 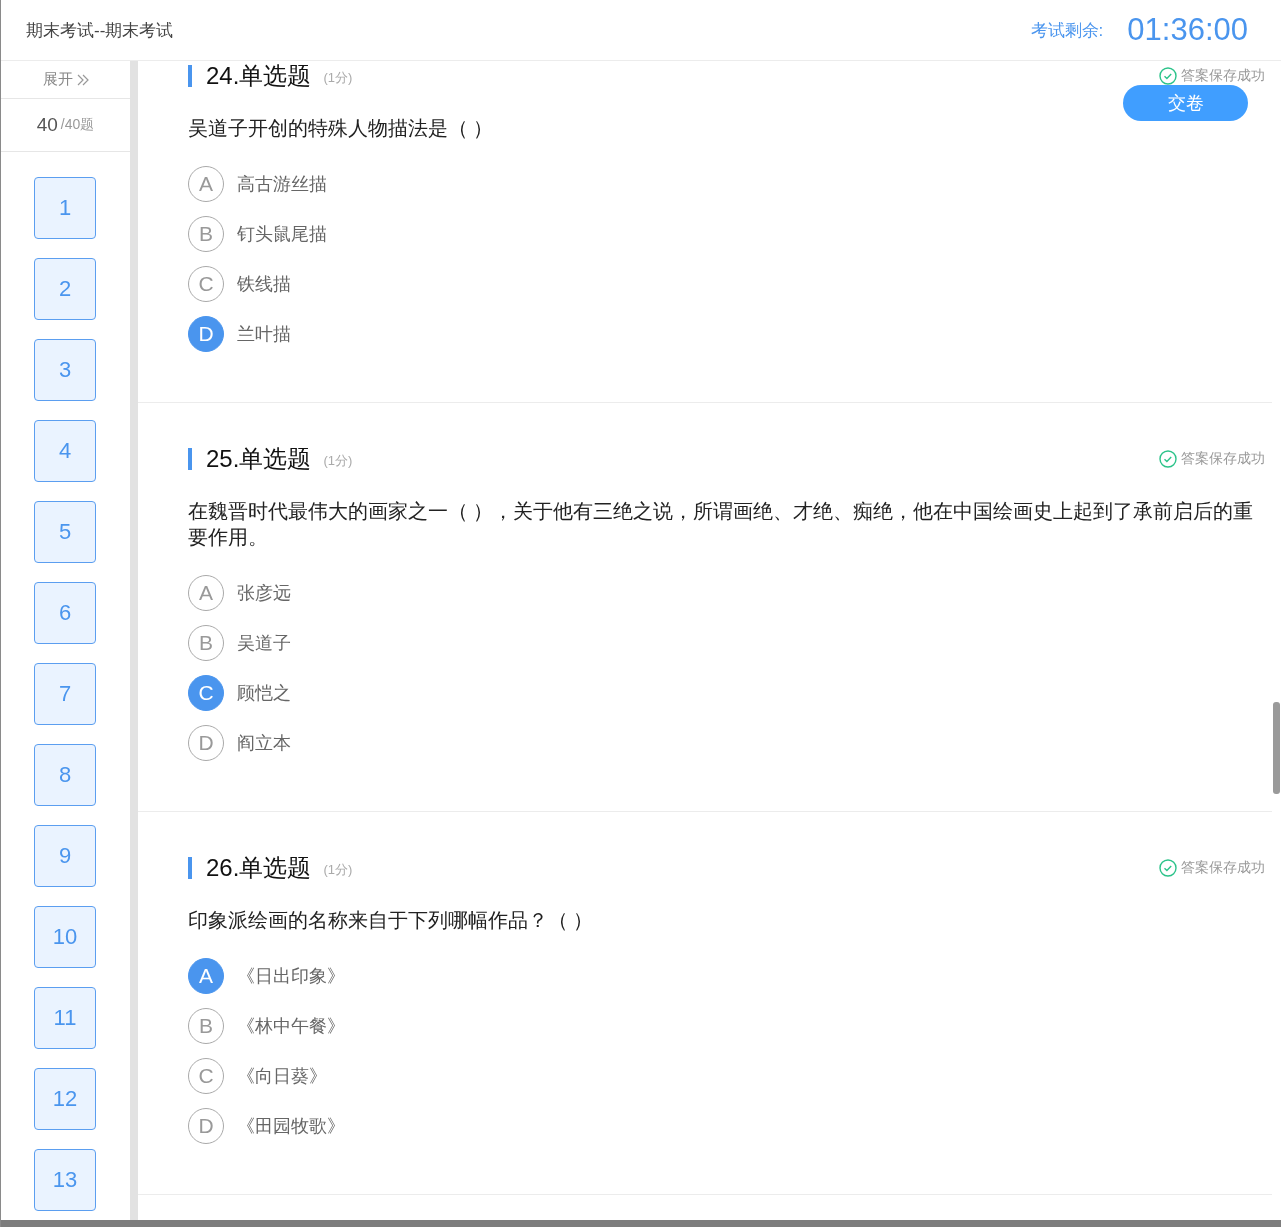 What do you see at coordinates (65, 694) in the screenshot?
I see `question-number-button: 7` at bounding box center [65, 694].